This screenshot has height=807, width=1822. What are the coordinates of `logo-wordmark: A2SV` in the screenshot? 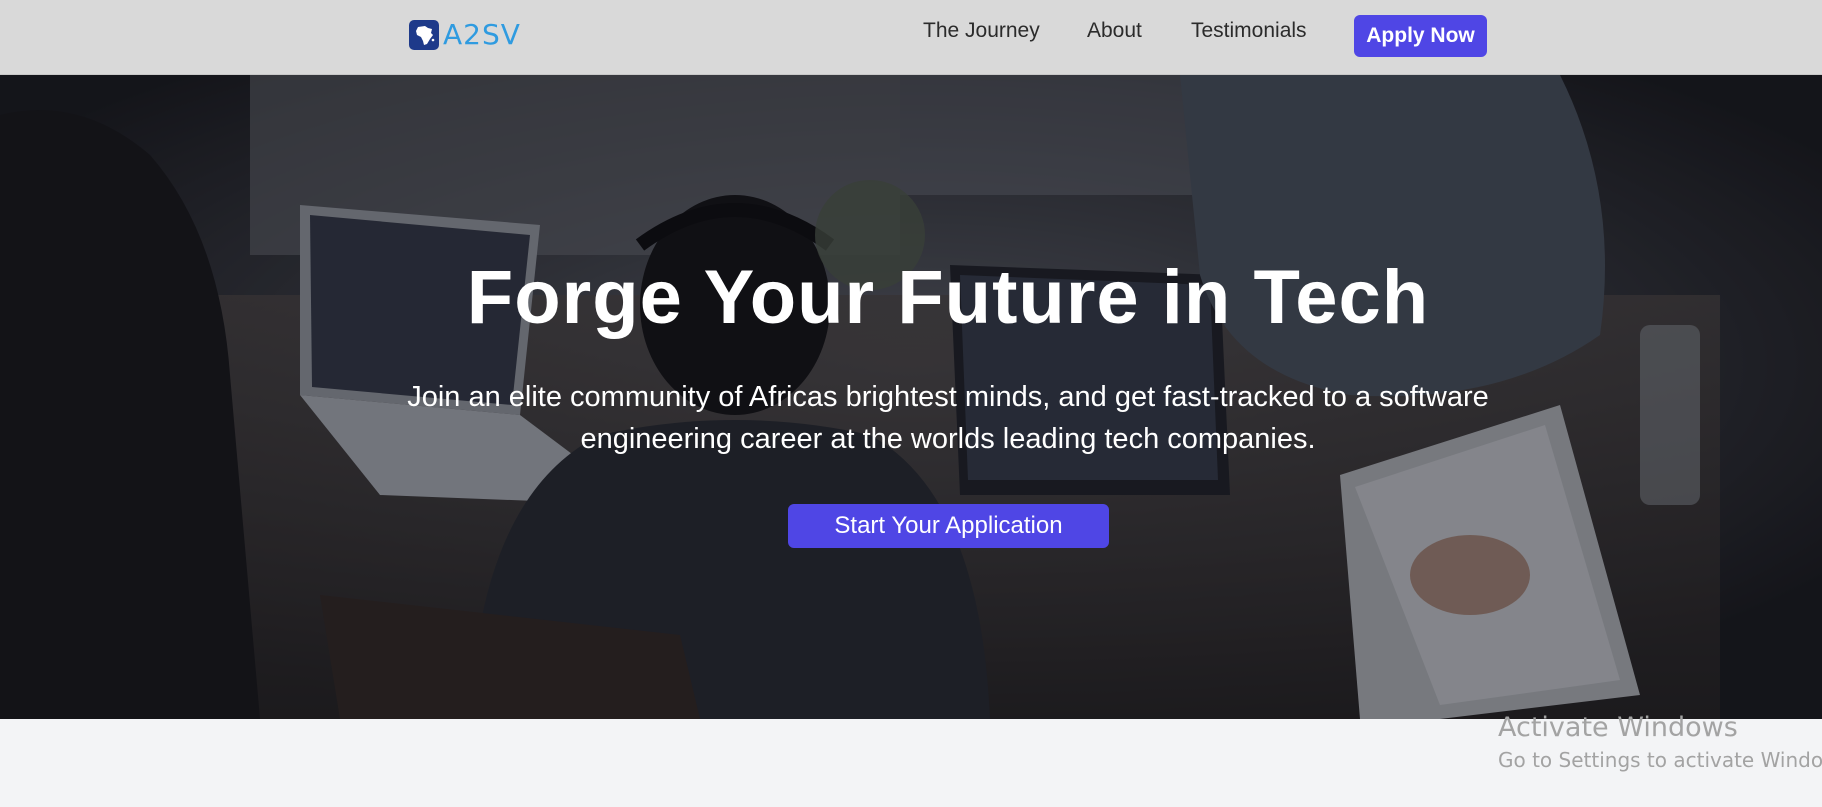 It's located at (482, 34).